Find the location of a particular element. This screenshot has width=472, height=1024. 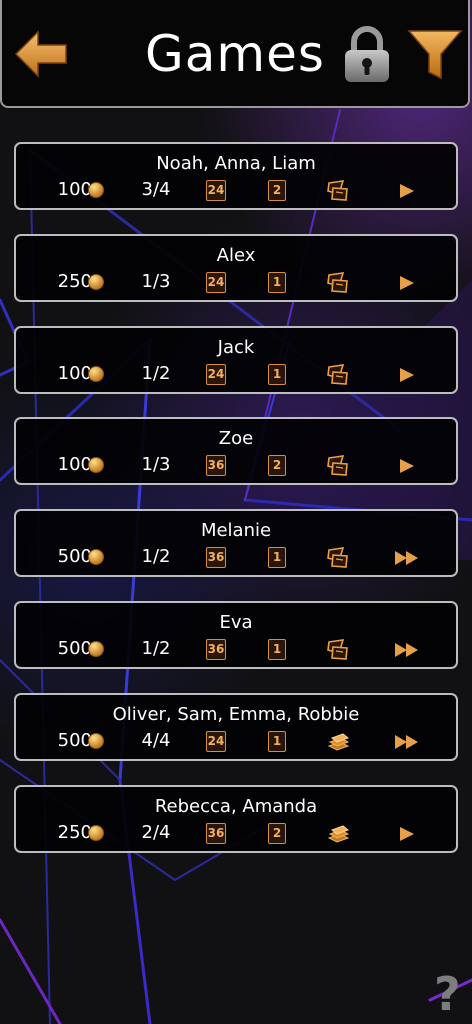

player-count: 3/4 is located at coordinates (156, 189).